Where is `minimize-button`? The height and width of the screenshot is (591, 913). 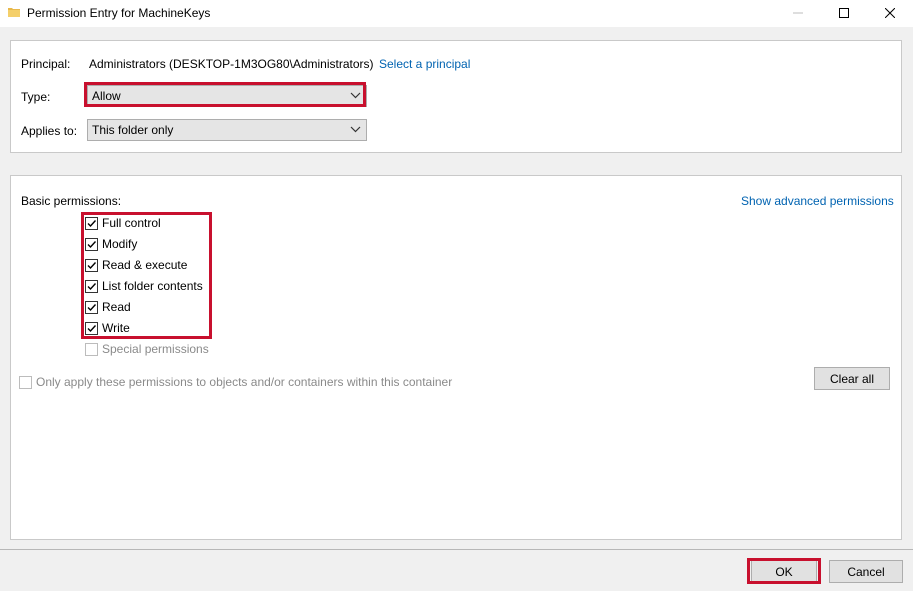
minimize-button is located at coordinates (798, 13).